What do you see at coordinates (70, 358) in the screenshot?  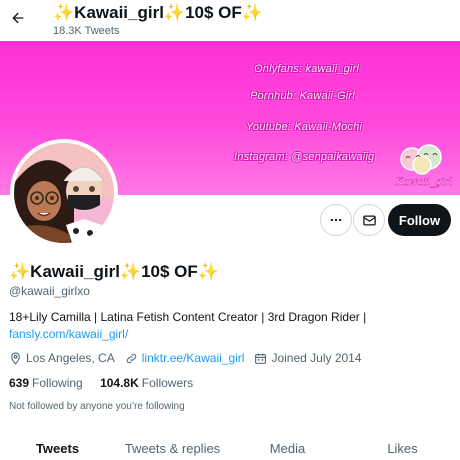 I see `location-text: Los Angeles, CA` at bounding box center [70, 358].